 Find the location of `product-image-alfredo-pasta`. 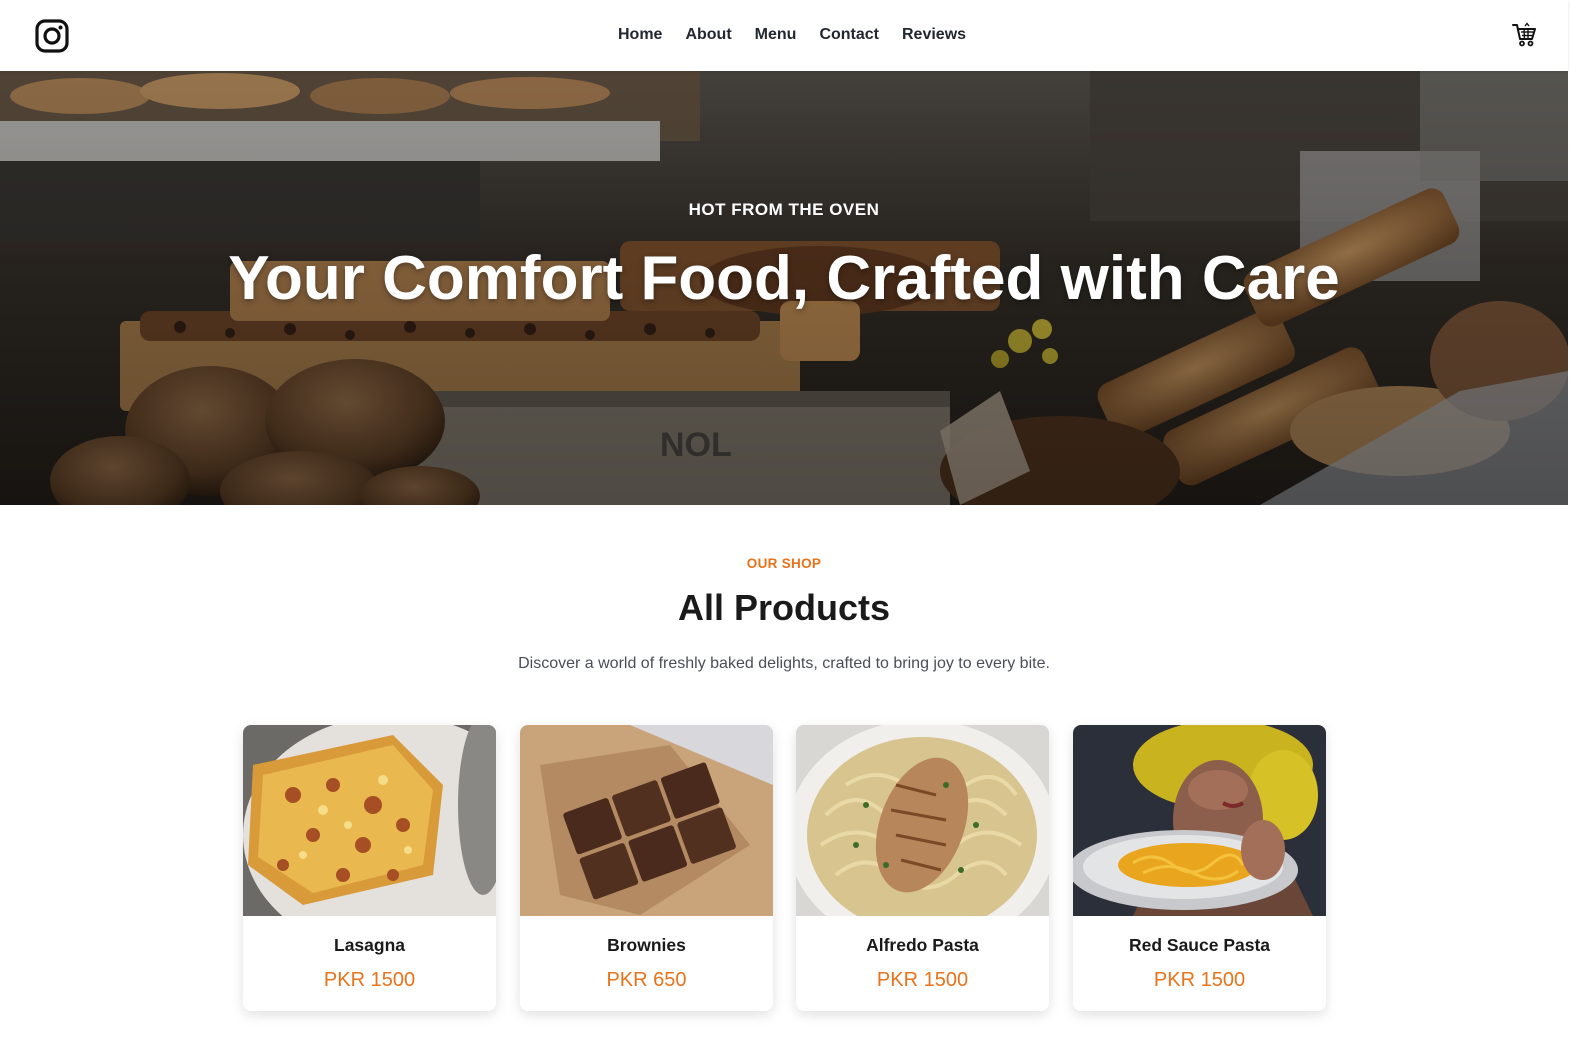

product-image-alfredo-pasta is located at coordinates (922, 820).